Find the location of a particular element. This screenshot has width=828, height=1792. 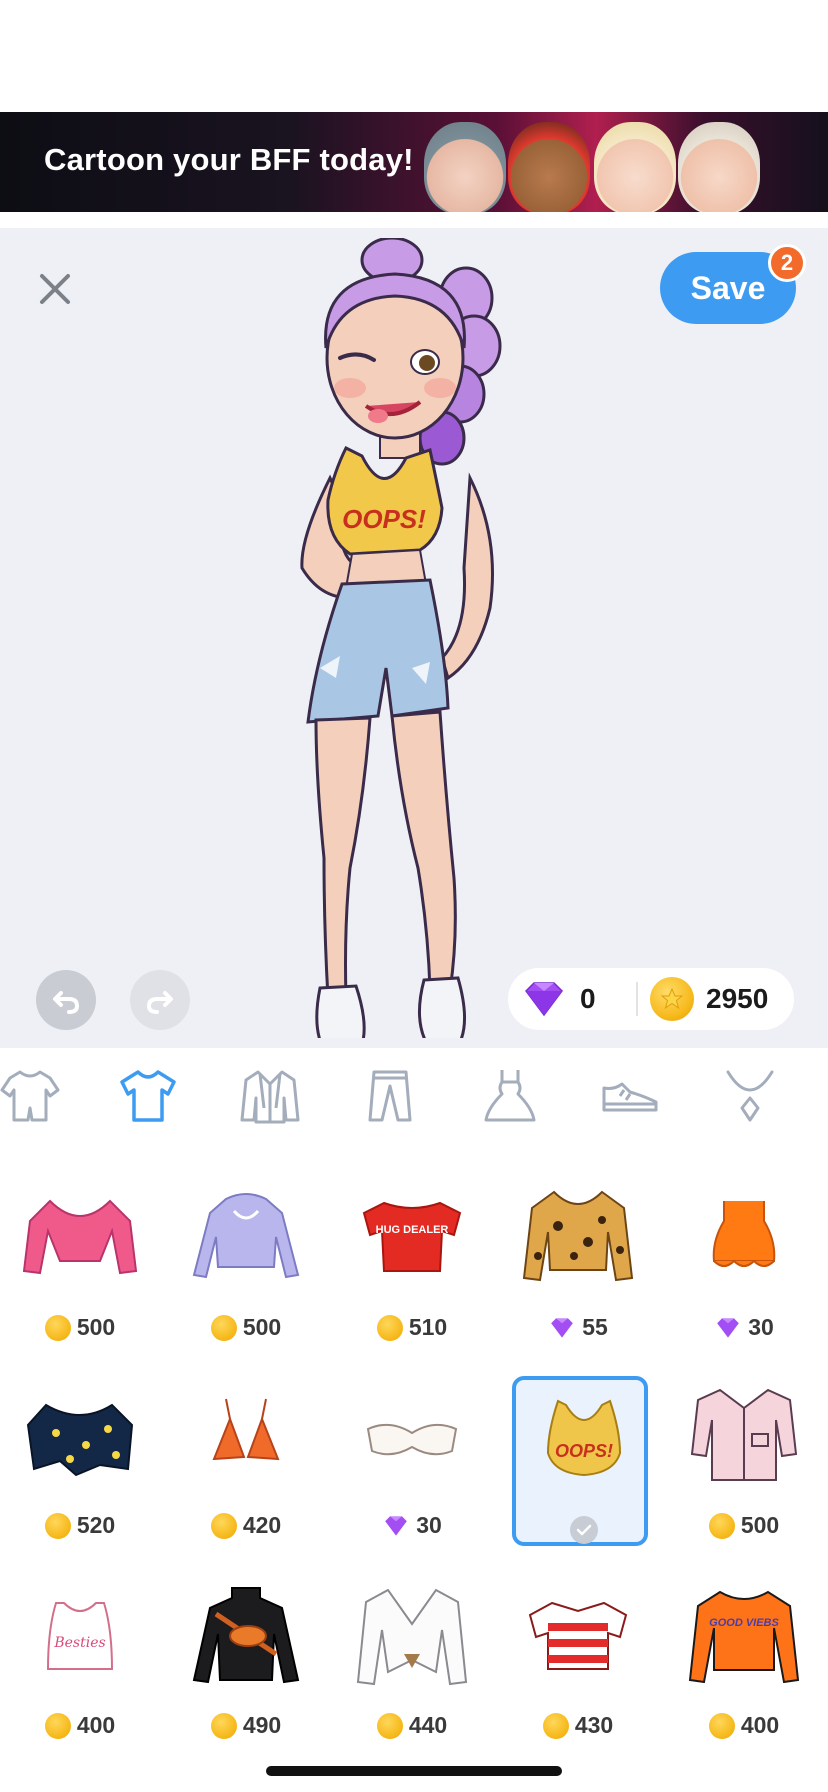

item-red-striped-polo: 430 is located at coordinates (578, 1663).